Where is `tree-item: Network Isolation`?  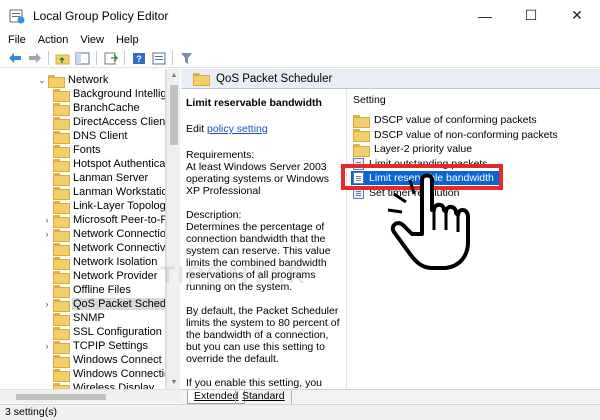
tree-item: Network Isolation is located at coordinates (105, 262).